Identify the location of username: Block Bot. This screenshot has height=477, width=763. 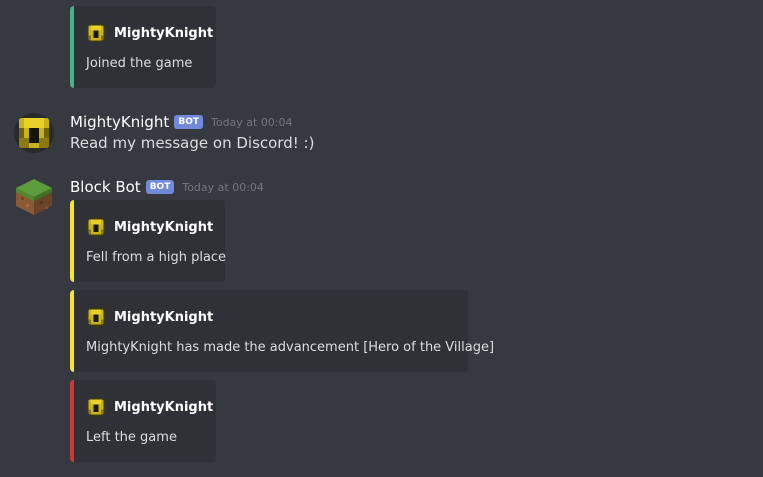
(105, 187).